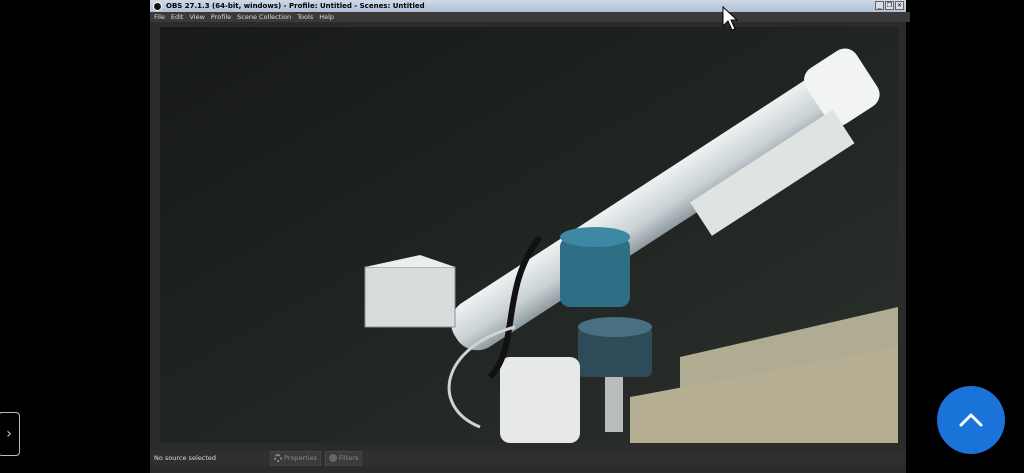  Describe the element at coordinates (278, 458) in the screenshot. I see `gear-icon` at that location.